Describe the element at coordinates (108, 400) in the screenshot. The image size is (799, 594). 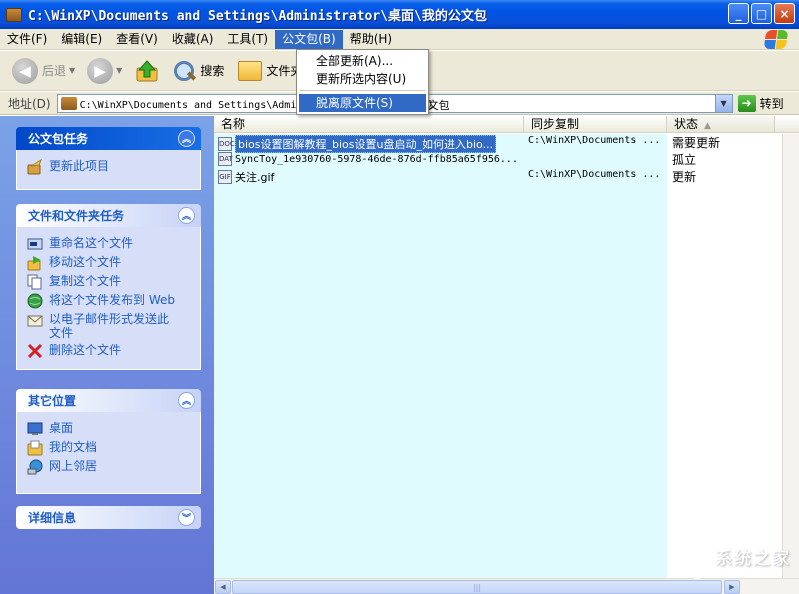
I see `other-places-header: 其它位置 ︽` at that location.